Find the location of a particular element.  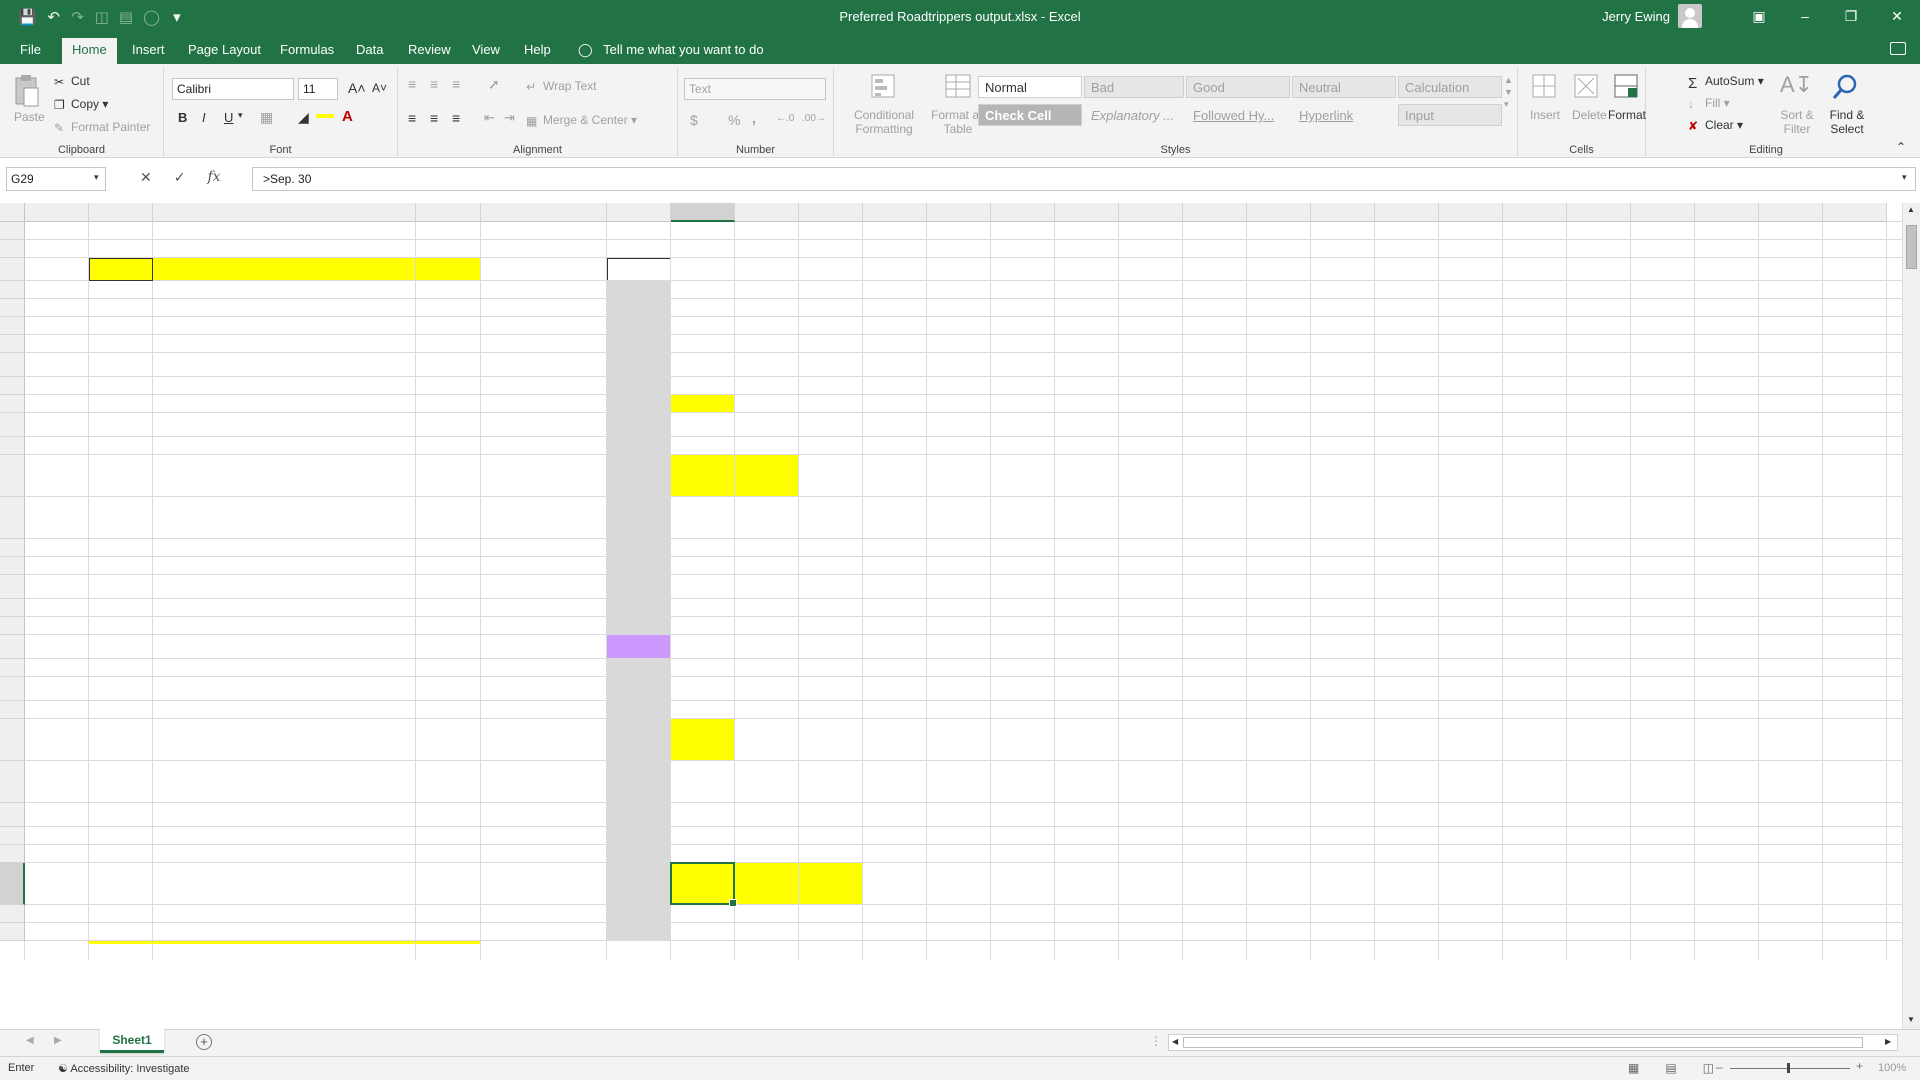

style-normal: Normal is located at coordinates (1030, 87).